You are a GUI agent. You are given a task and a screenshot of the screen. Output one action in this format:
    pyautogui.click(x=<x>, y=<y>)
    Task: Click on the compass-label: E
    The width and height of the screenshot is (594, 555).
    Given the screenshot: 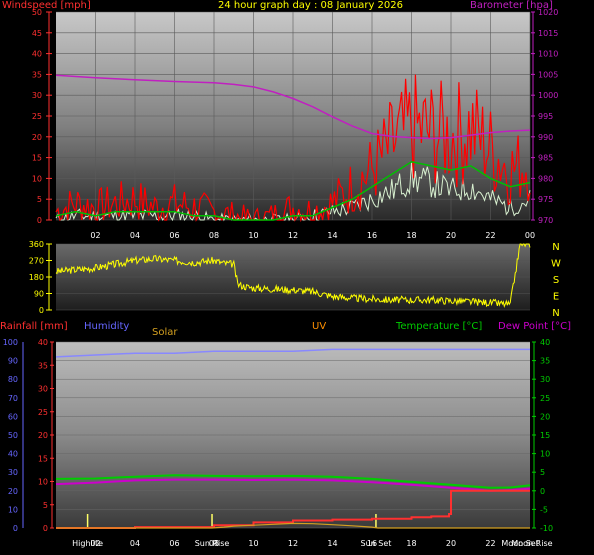 What is the action you would take?
    pyautogui.click(x=556, y=297)
    